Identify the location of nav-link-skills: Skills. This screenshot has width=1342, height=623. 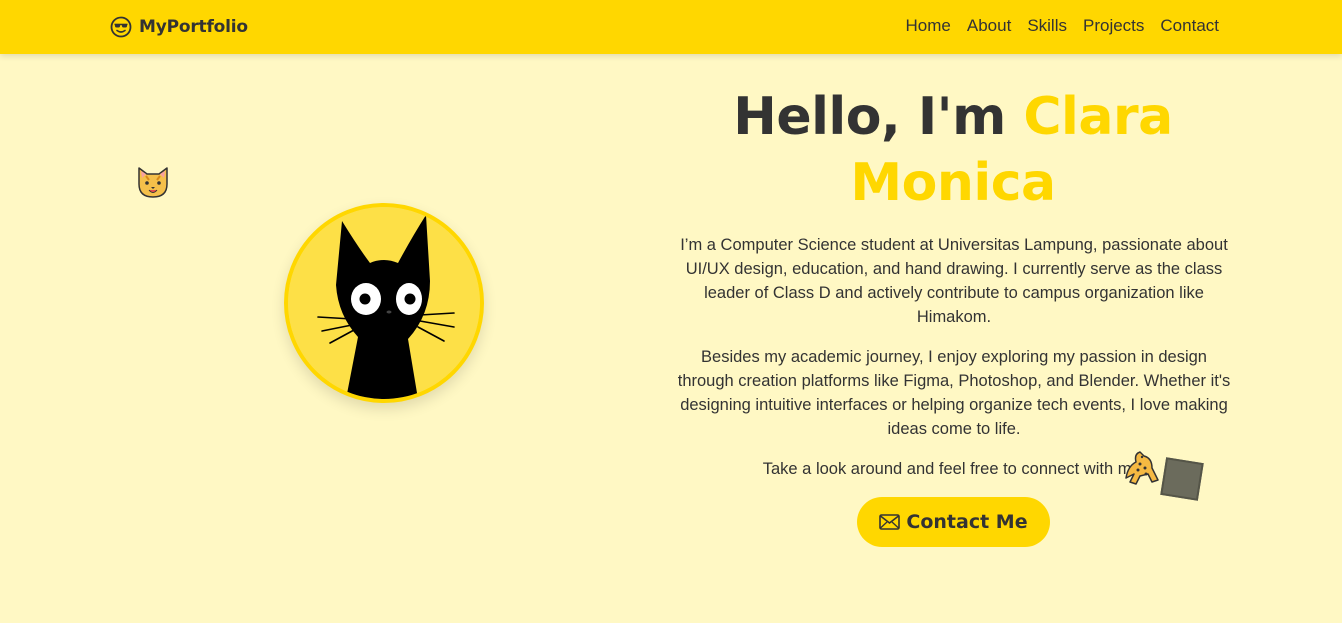
(1047, 26).